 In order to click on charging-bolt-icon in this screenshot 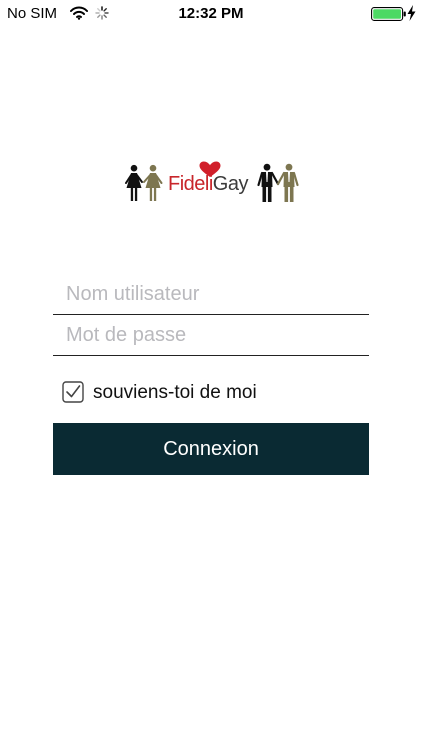, I will do `click(411, 13)`.